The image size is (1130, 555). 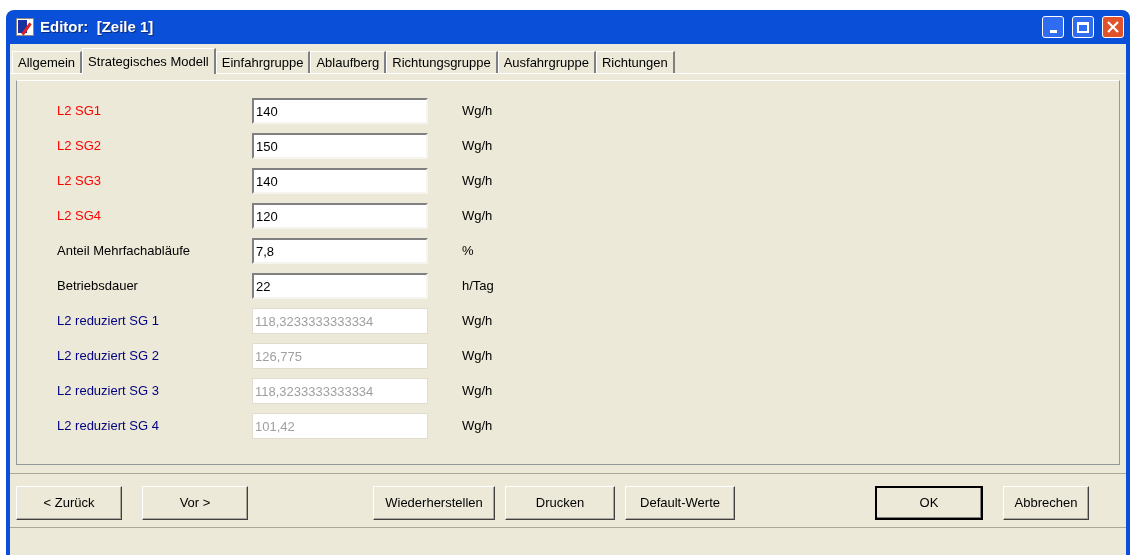 What do you see at coordinates (108, 356) in the screenshot?
I see `field-label: L2 reduziert SG 2` at bounding box center [108, 356].